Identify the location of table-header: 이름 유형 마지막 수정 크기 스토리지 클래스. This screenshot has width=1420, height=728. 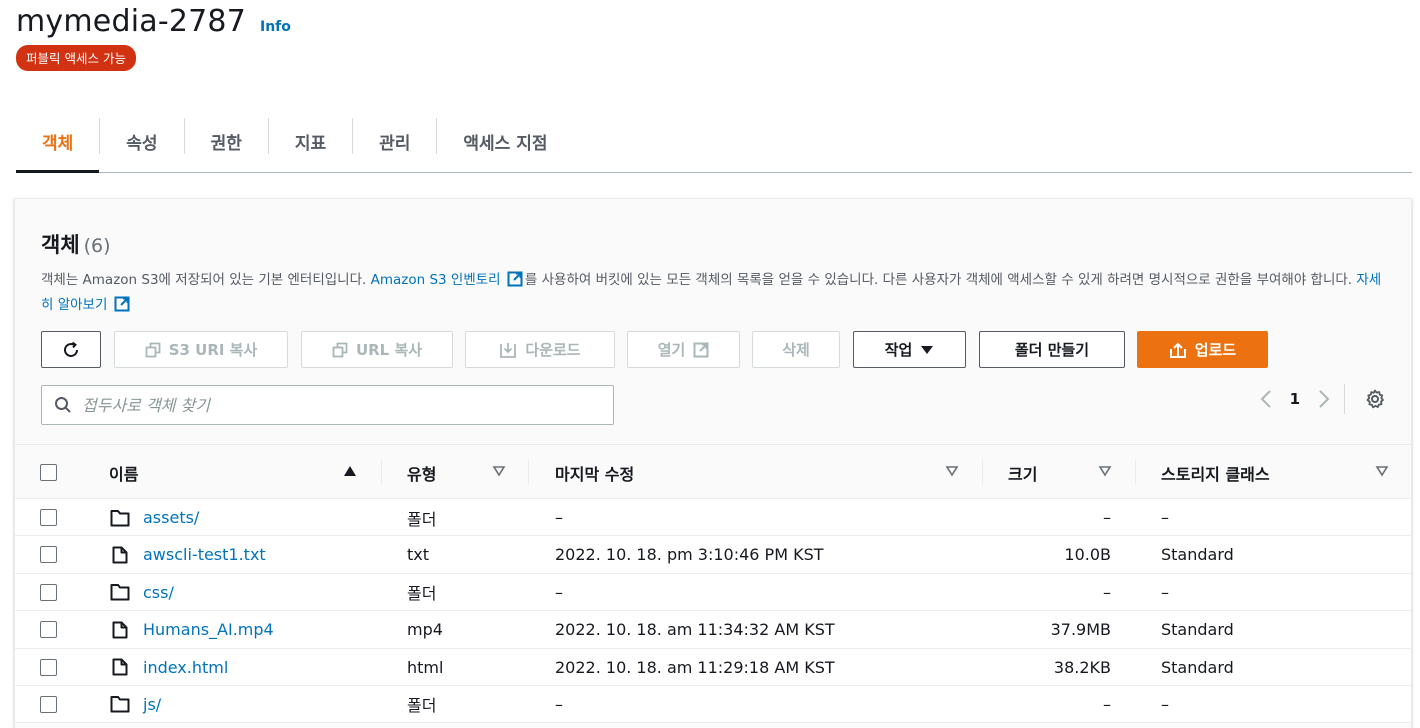
(713, 471).